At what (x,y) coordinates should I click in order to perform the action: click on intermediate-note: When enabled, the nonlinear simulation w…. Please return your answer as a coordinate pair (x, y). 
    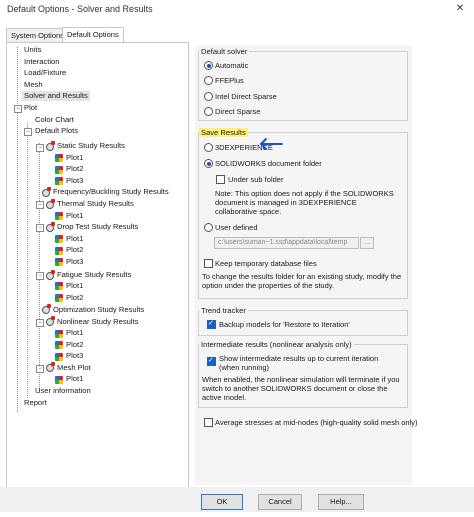
    Looking at the image, I should click on (301, 388).